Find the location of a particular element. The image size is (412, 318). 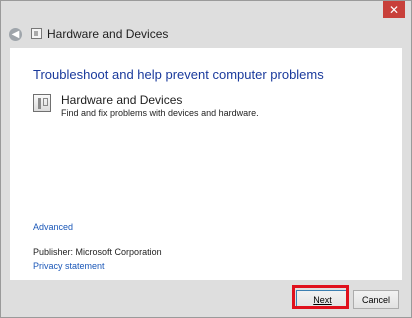

back-button: ◀ is located at coordinates (15, 34).